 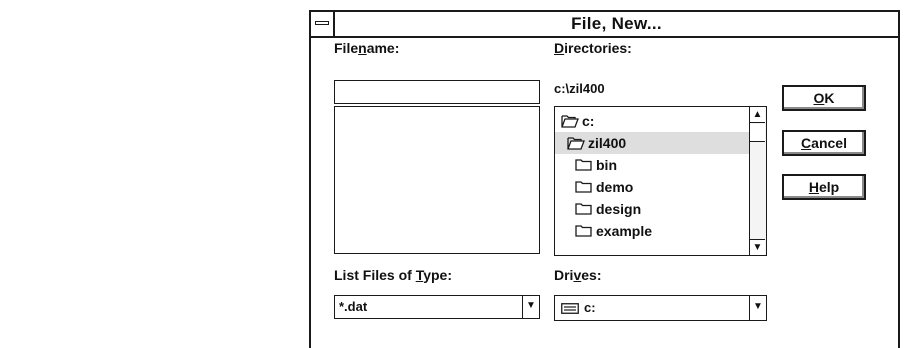 I want to click on system-menu-button, so click(x=323, y=24).